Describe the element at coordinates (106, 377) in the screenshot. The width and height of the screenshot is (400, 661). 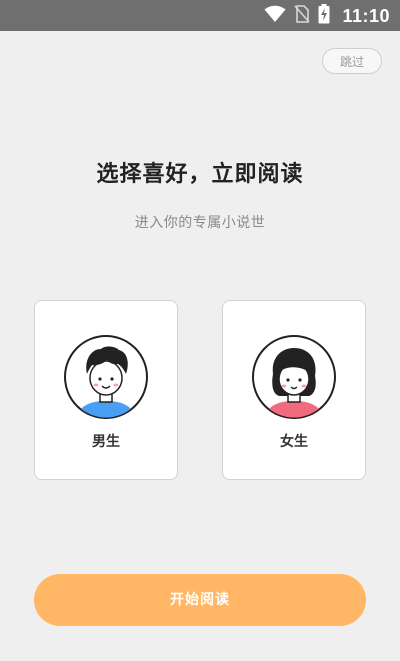
I see `boy-avatar-icon` at that location.